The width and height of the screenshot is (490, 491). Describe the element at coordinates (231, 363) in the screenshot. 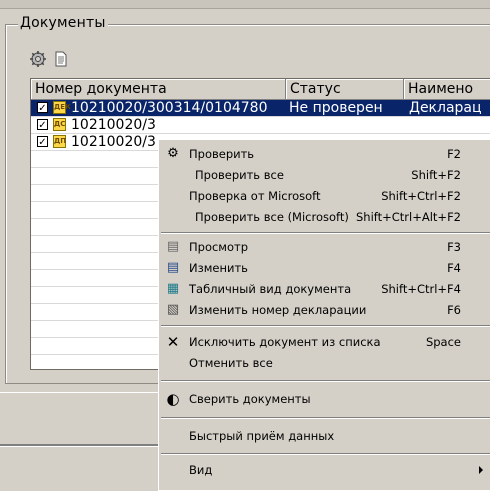

I see `menu-item-label: Отменить все` at that location.